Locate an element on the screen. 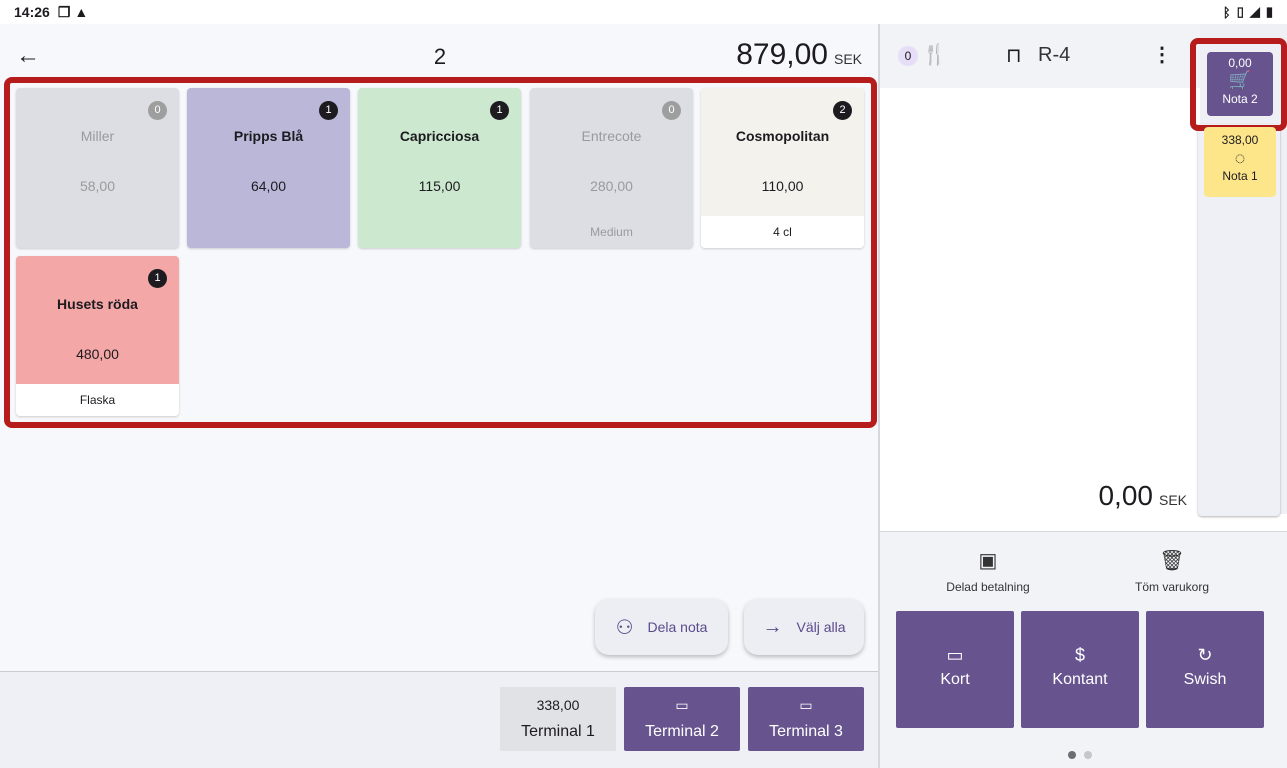 This screenshot has height=768, width=1287. item-name: Cosmopolitan is located at coordinates (782, 136).